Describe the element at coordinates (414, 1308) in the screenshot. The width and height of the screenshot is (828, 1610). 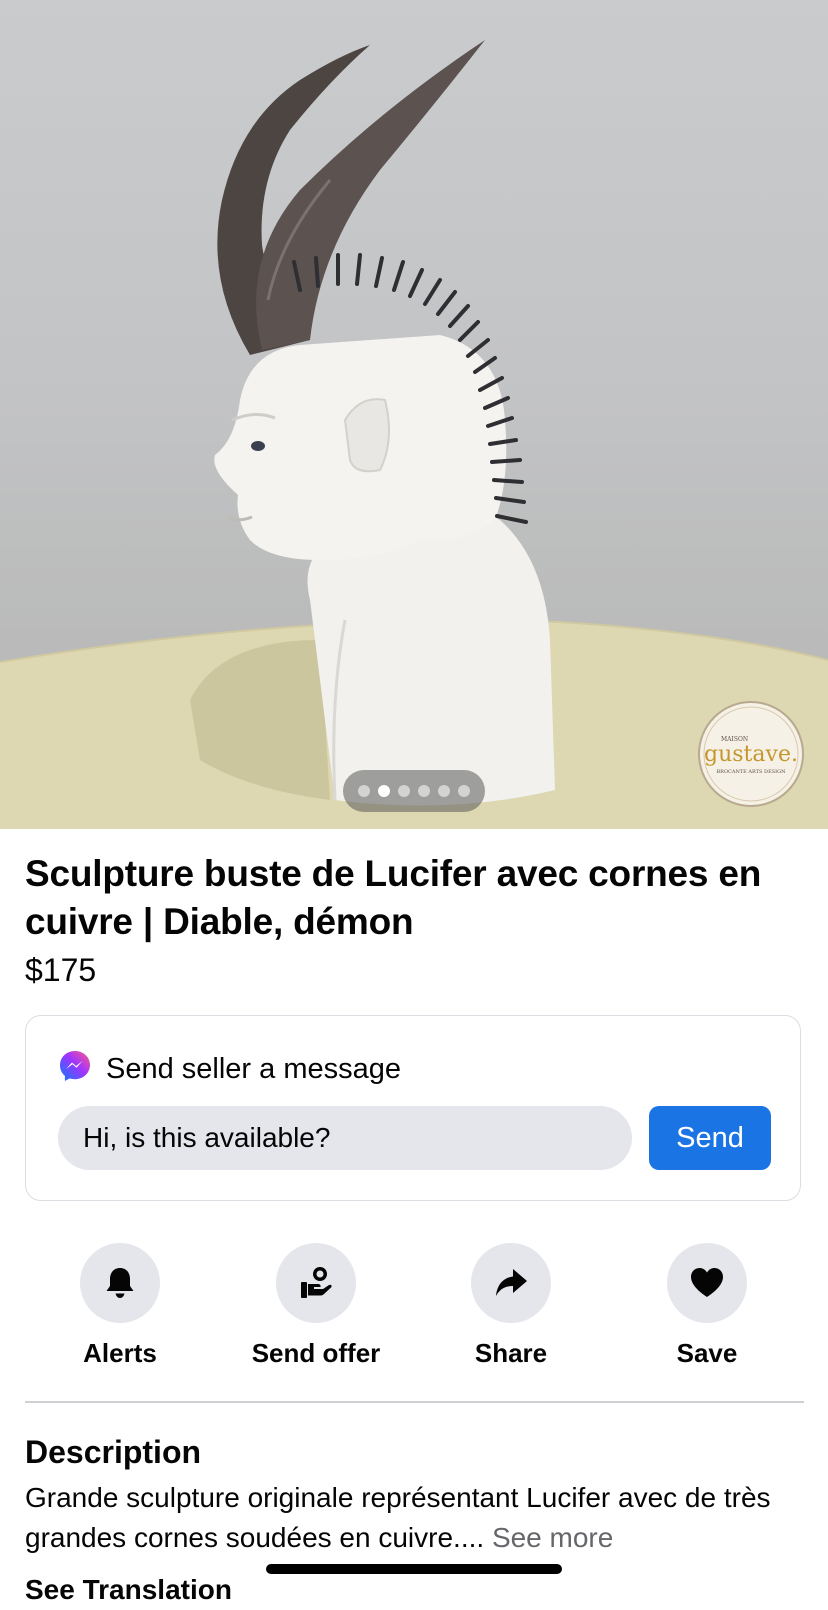
I see `listing-actions-row: Alerts Send offer Share Save` at that location.